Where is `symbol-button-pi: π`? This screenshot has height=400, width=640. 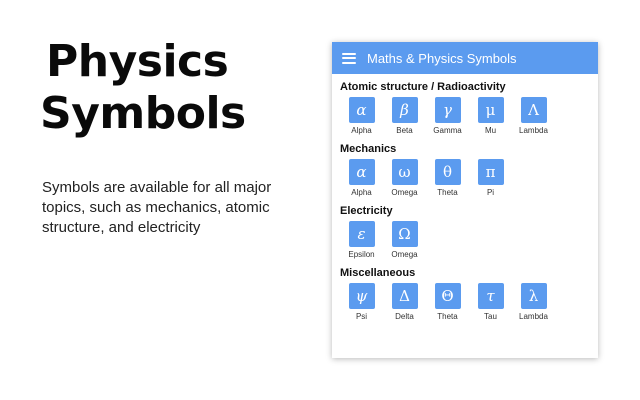
symbol-button-pi: π is located at coordinates (490, 172).